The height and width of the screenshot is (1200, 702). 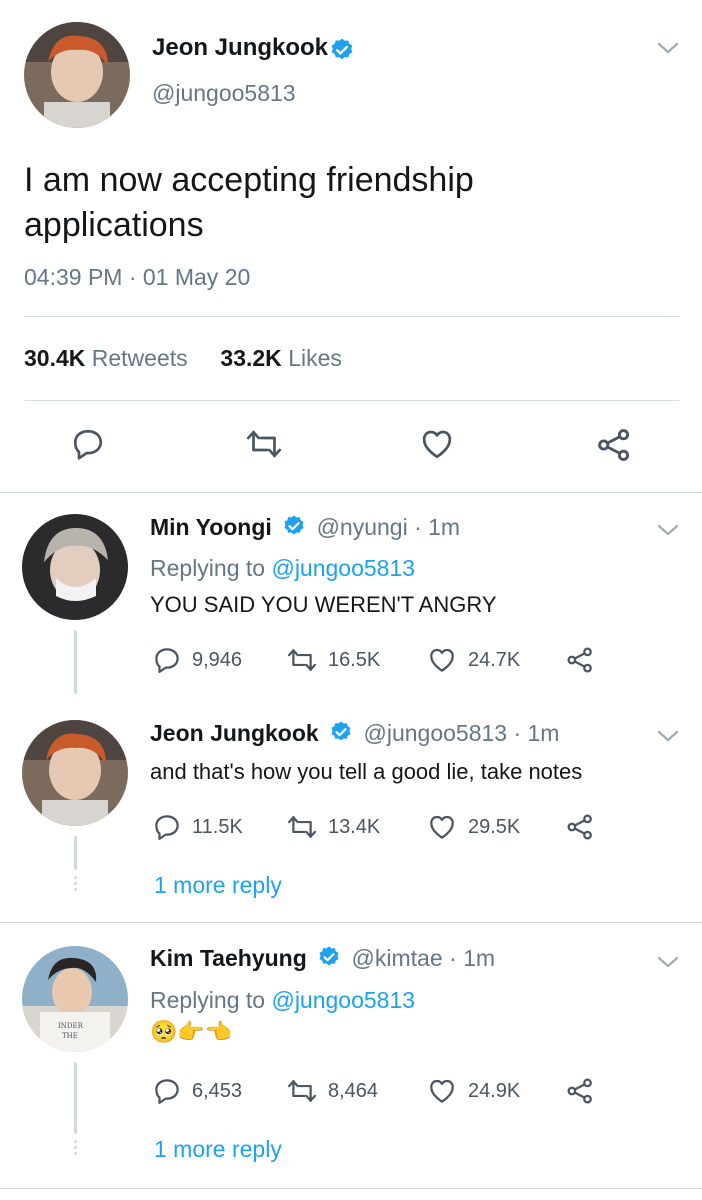 I want to click on retweet-count-button: 16.5K, so click(x=333, y=660).